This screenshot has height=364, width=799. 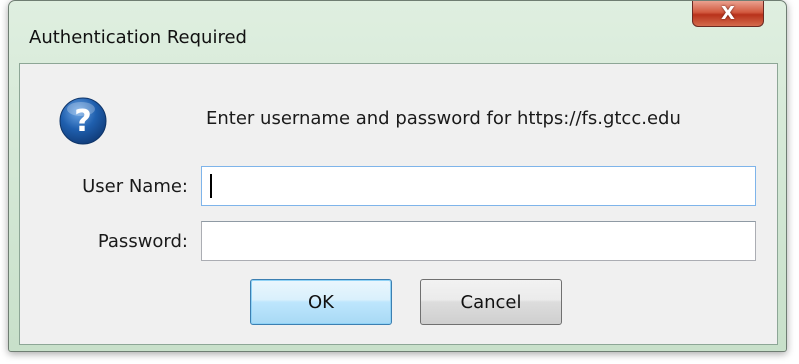 What do you see at coordinates (478, 186) in the screenshot?
I see `username-input` at bounding box center [478, 186].